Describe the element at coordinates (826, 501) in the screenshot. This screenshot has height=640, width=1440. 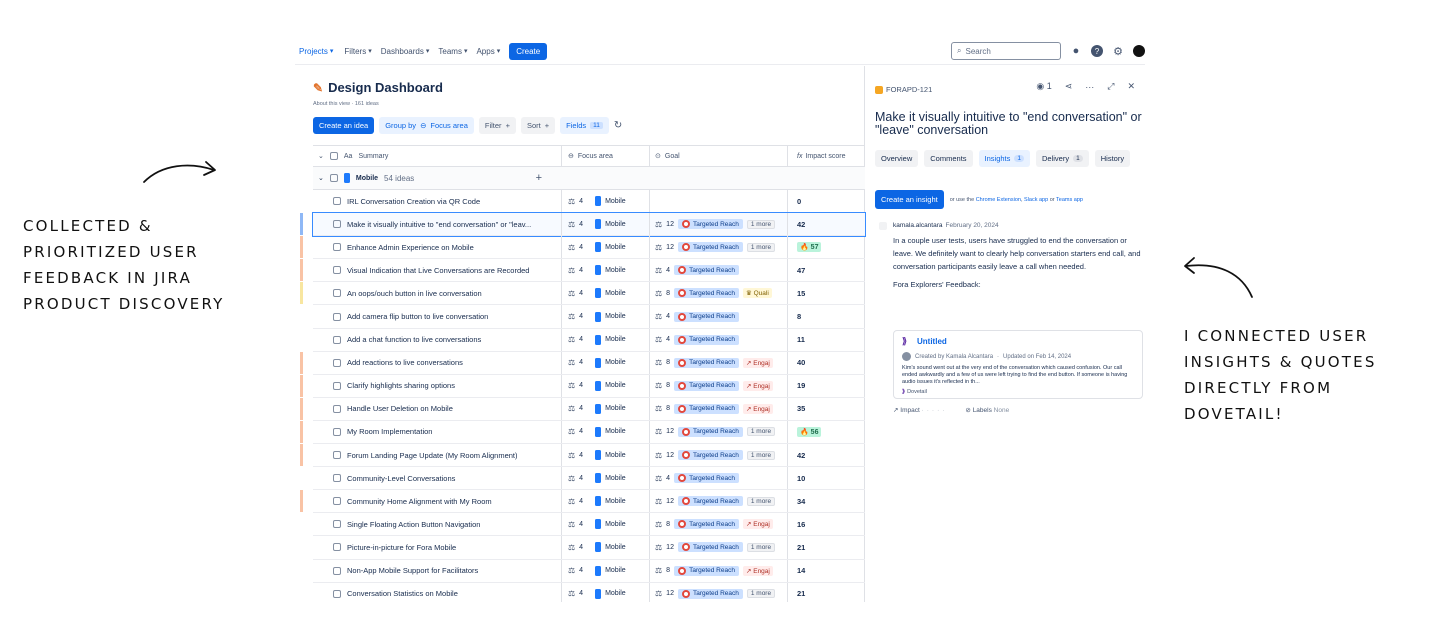
I see `impact-cell: 34` at that location.